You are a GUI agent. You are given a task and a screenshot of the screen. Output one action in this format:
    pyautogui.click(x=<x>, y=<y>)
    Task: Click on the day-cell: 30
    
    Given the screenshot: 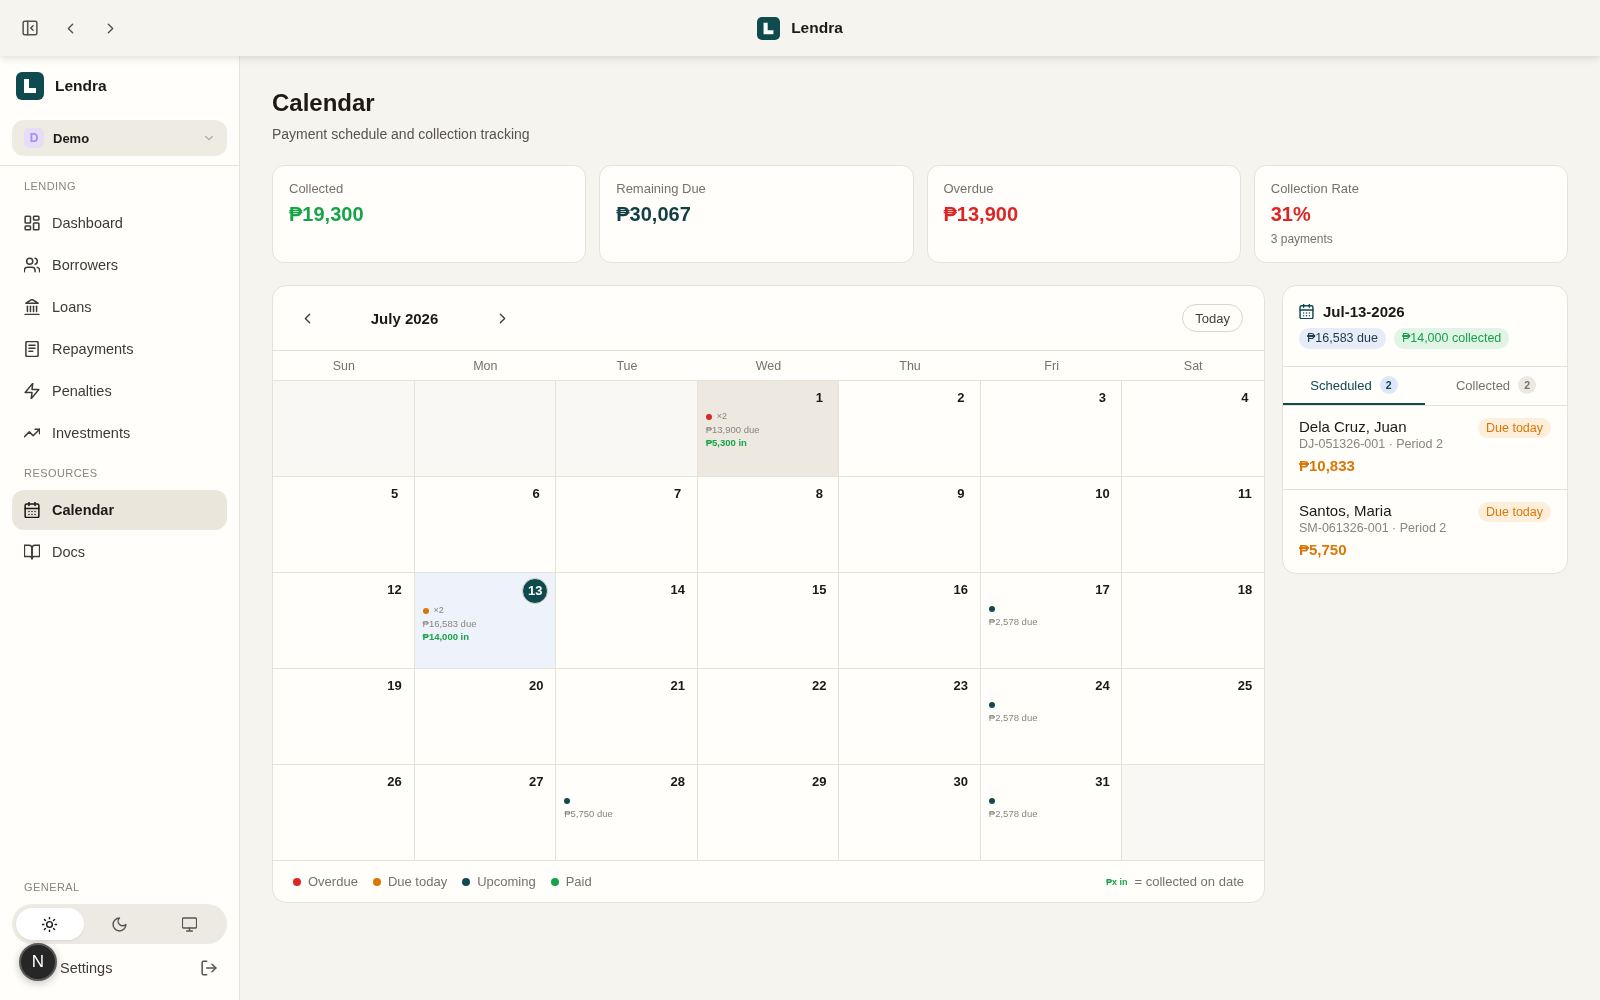 What is the action you would take?
    pyautogui.click(x=910, y=813)
    